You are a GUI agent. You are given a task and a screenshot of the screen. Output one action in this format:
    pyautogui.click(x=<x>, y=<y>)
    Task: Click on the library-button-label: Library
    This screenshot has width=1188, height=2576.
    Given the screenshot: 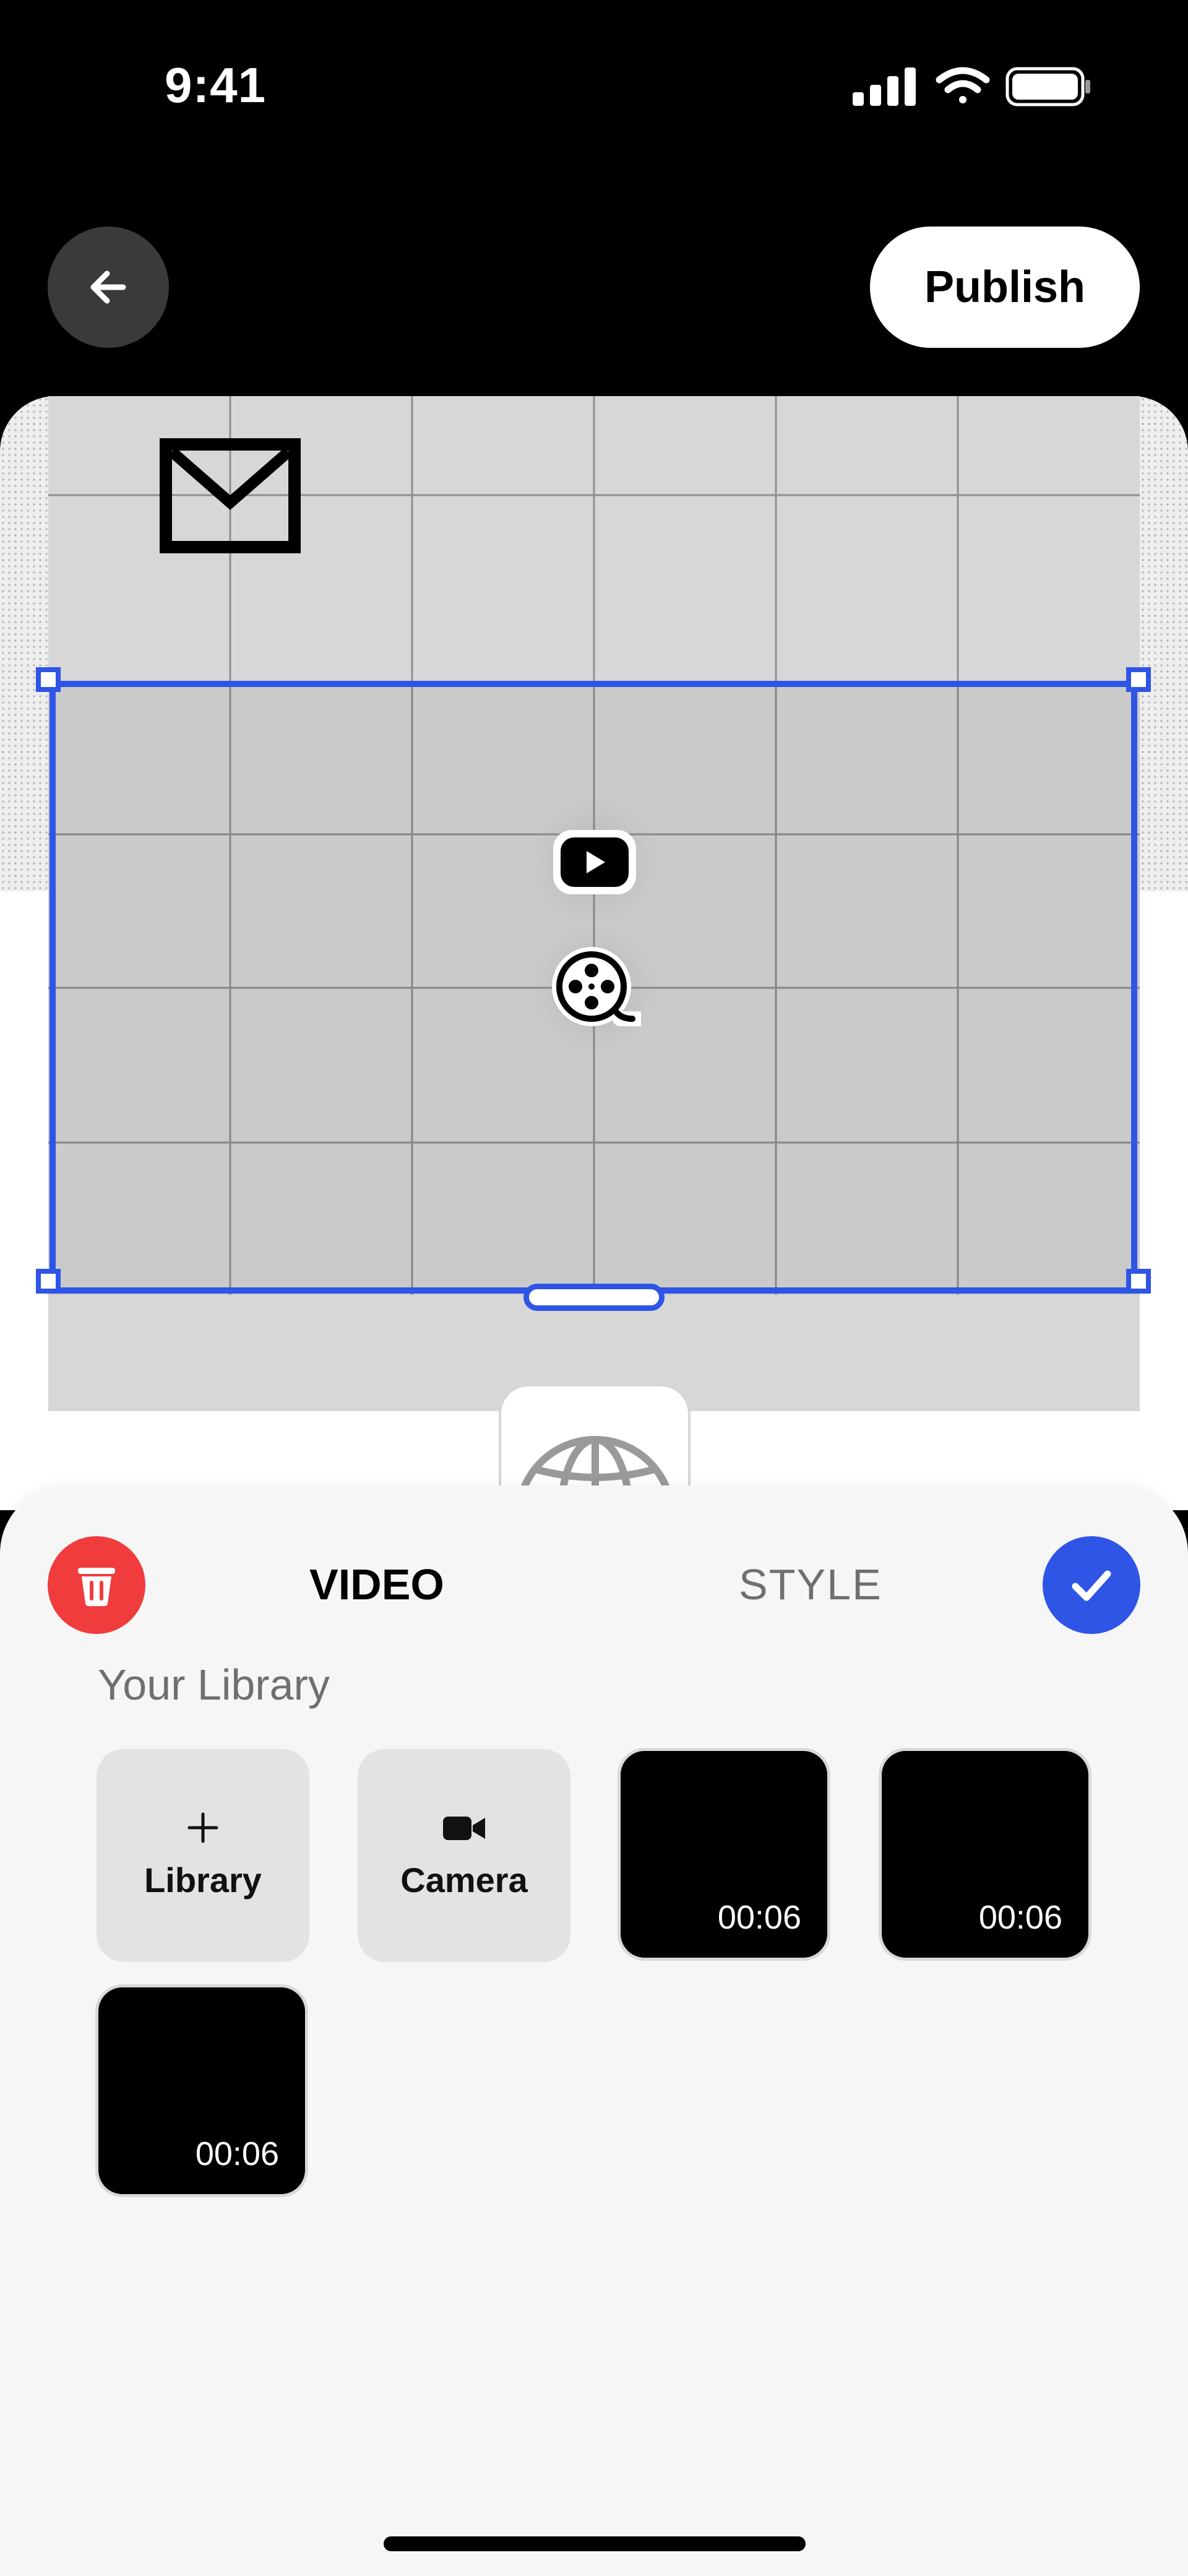 What is the action you would take?
    pyautogui.click(x=203, y=1880)
    